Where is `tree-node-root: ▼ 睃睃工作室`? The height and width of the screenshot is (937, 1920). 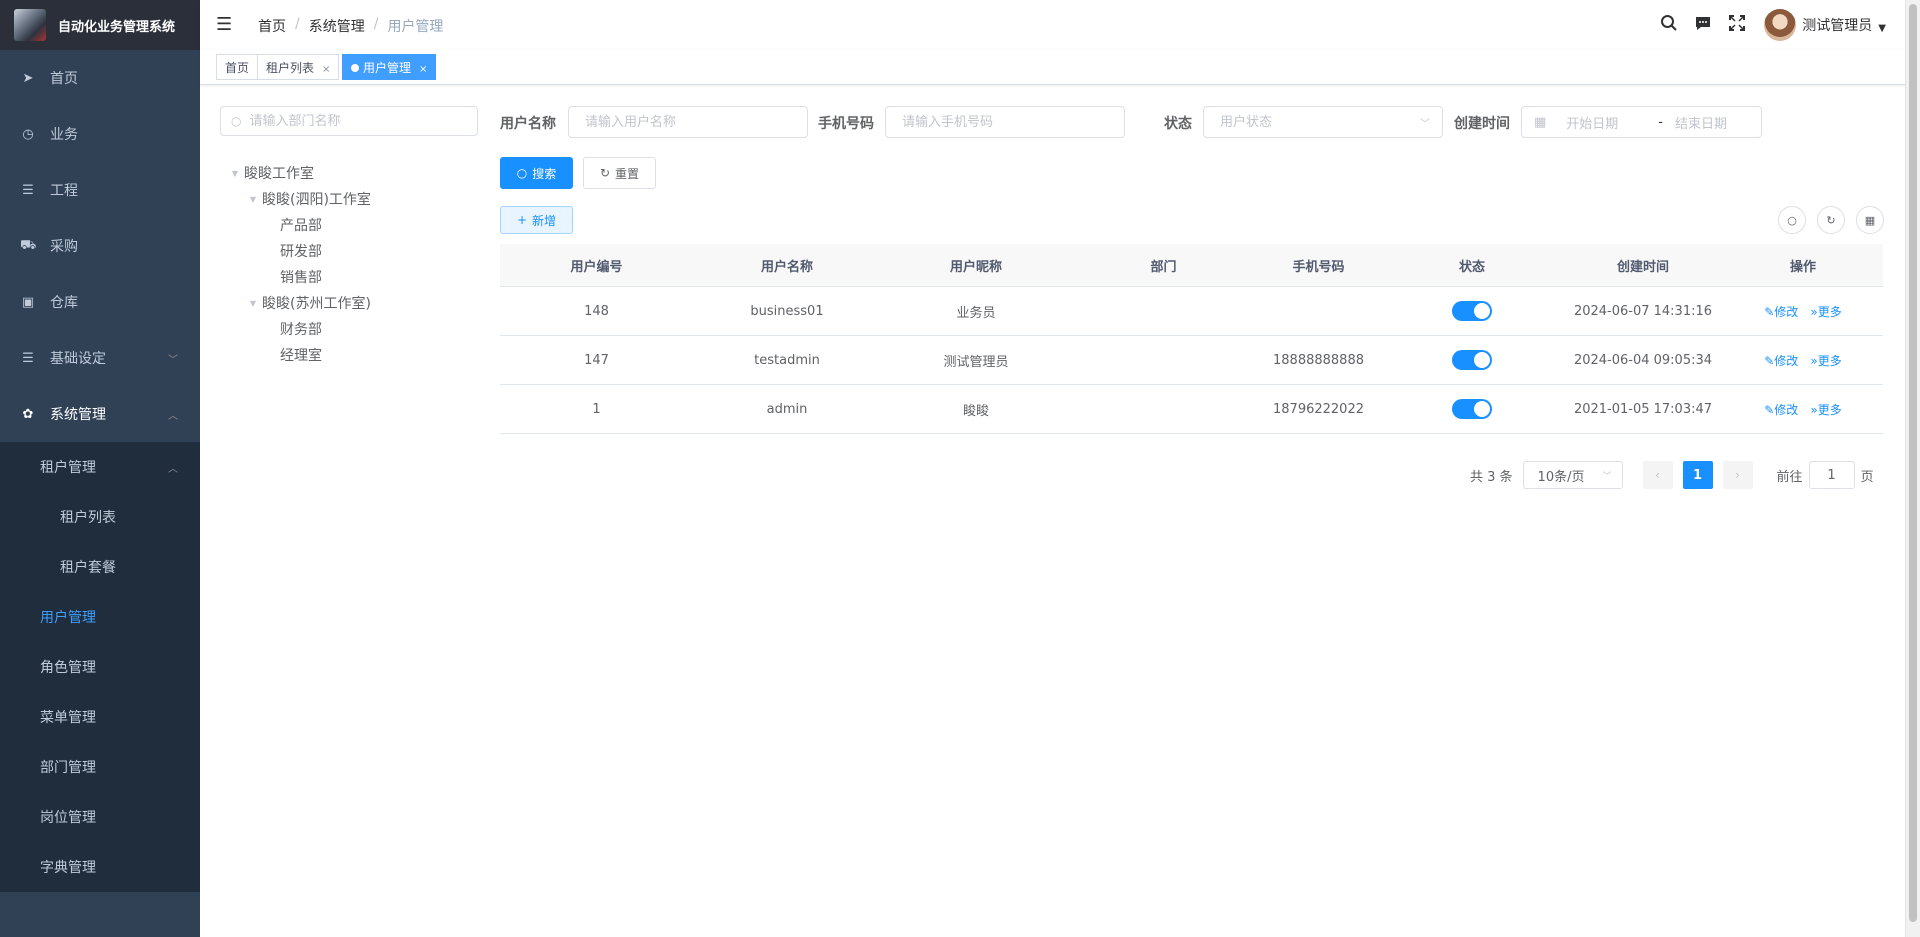 tree-node-root: ▼ 睃睃工作室 is located at coordinates (298, 173).